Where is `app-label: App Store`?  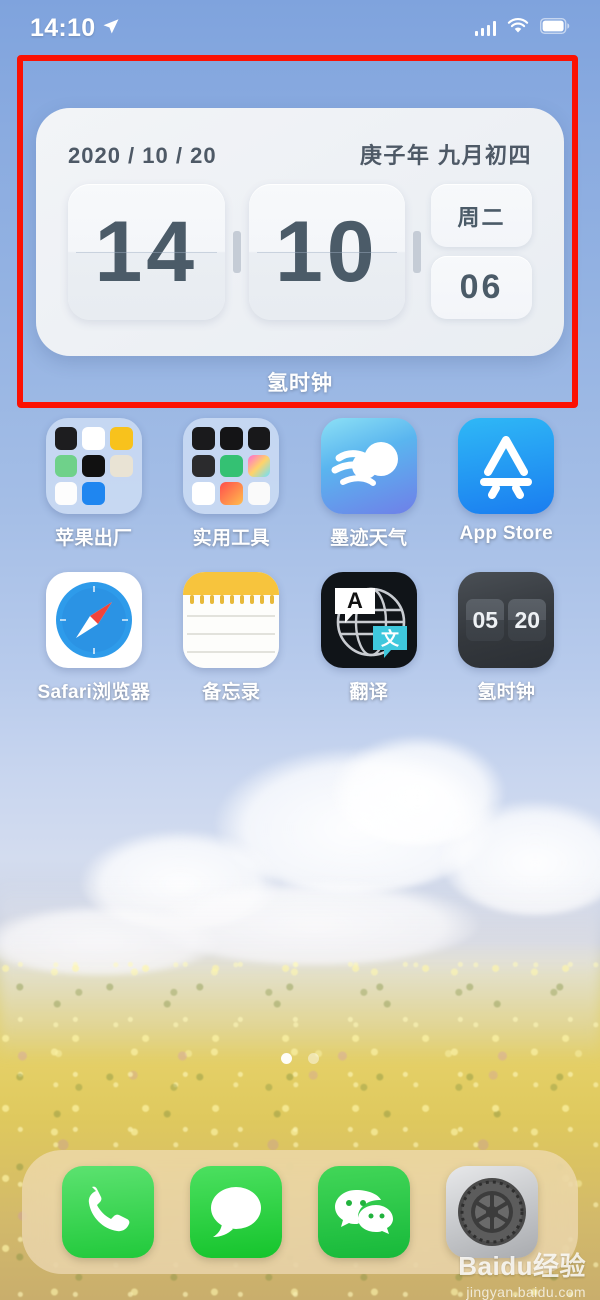
app-label: App Store is located at coordinates (506, 533).